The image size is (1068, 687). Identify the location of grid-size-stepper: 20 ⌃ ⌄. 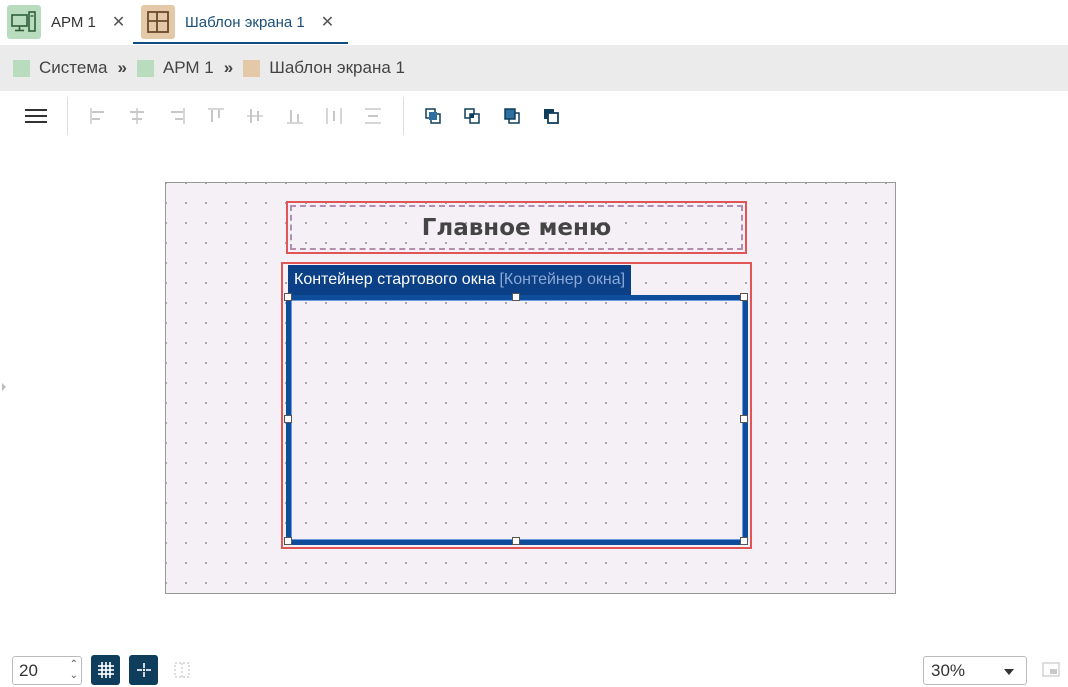
(47, 670).